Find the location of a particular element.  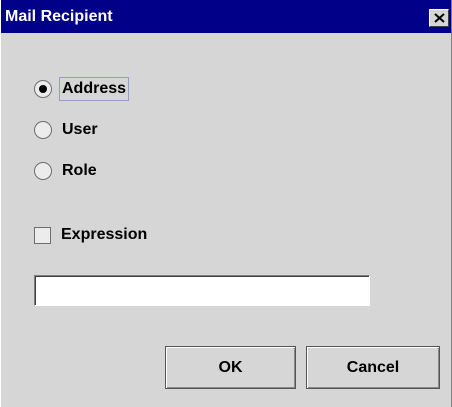

radio-option-user: User is located at coordinates (67, 130).